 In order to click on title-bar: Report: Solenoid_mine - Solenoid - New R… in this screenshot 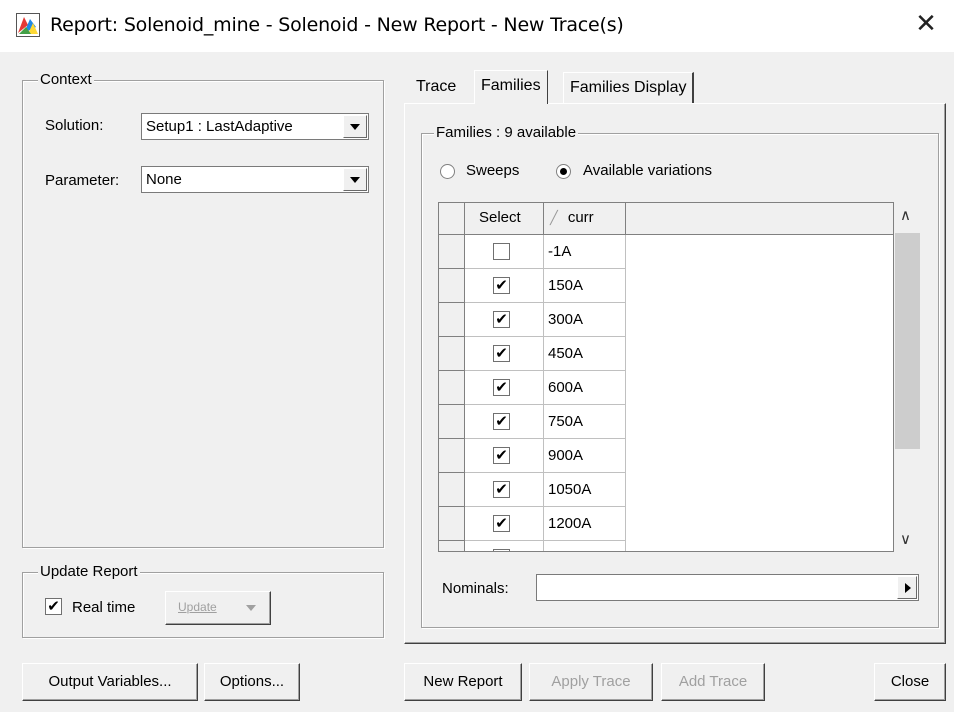, I will do `click(477, 26)`.